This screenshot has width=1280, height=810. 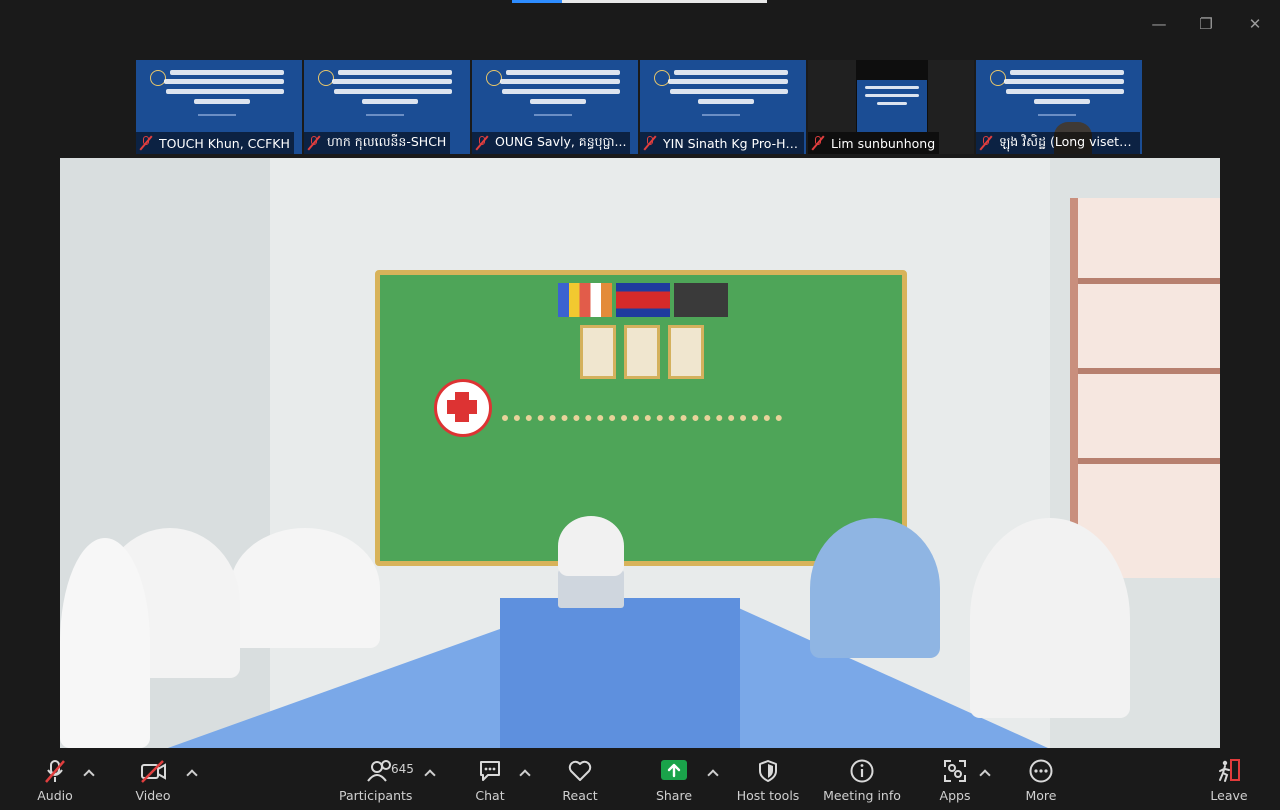 I want to click on react-label: React, so click(x=580, y=795).